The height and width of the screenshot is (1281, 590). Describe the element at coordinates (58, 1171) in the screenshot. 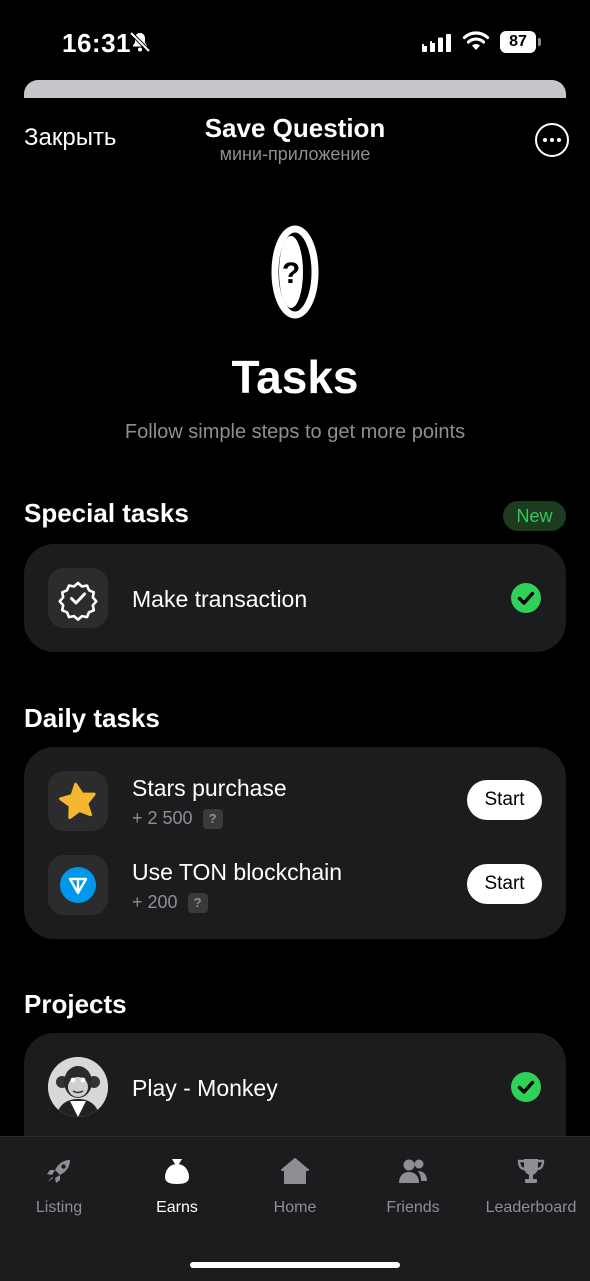

I see `rocket-icon` at that location.